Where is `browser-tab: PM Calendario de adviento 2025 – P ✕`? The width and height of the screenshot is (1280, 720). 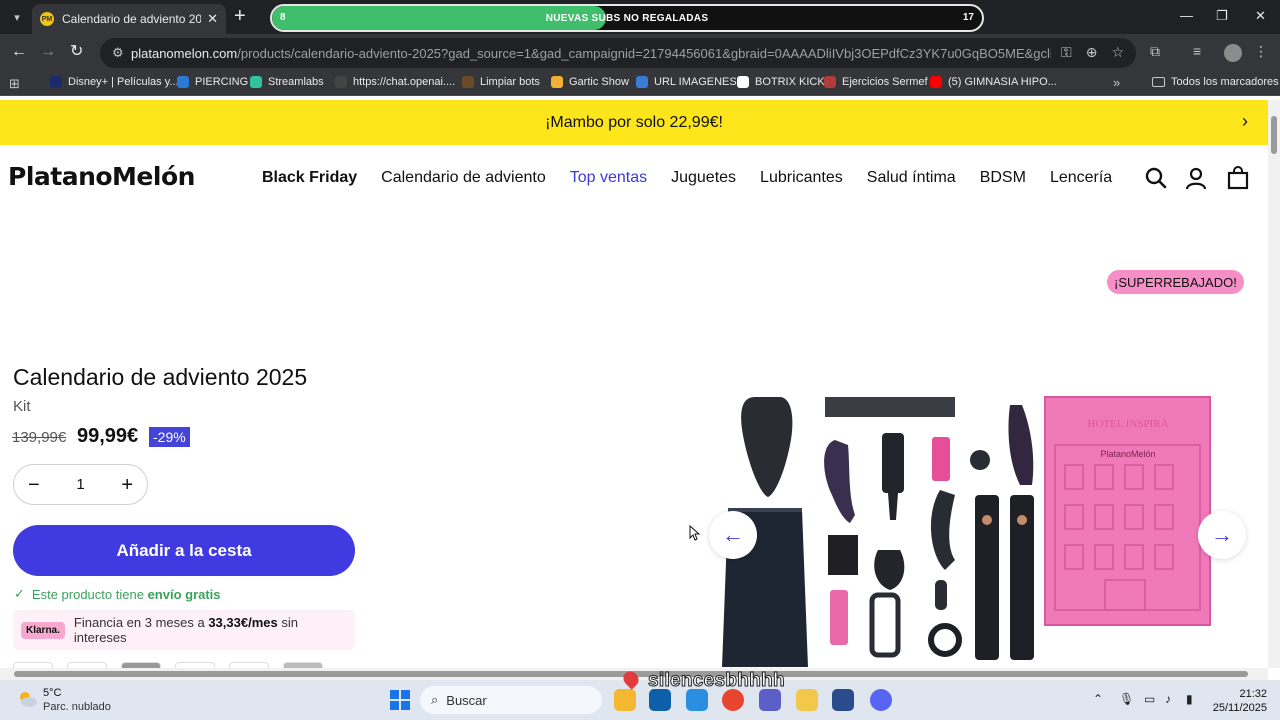
browser-tab: PM Calendario de adviento 2025 – P ✕ is located at coordinates (129, 19).